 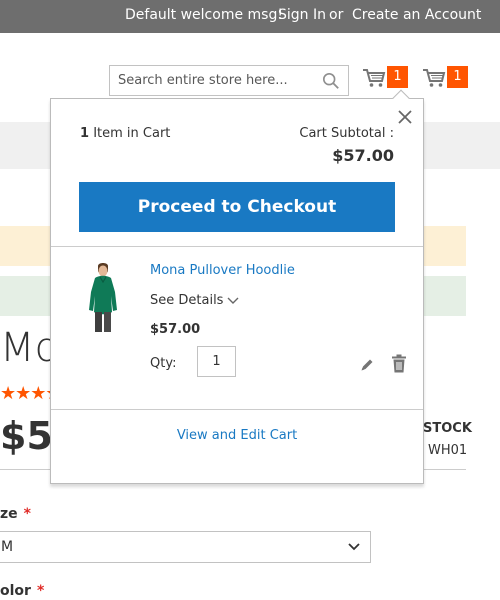 What do you see at coordinates (302, 15) in the screenshot?
I see `sign-in-link: Sign In` at bounding box center [302, 15].